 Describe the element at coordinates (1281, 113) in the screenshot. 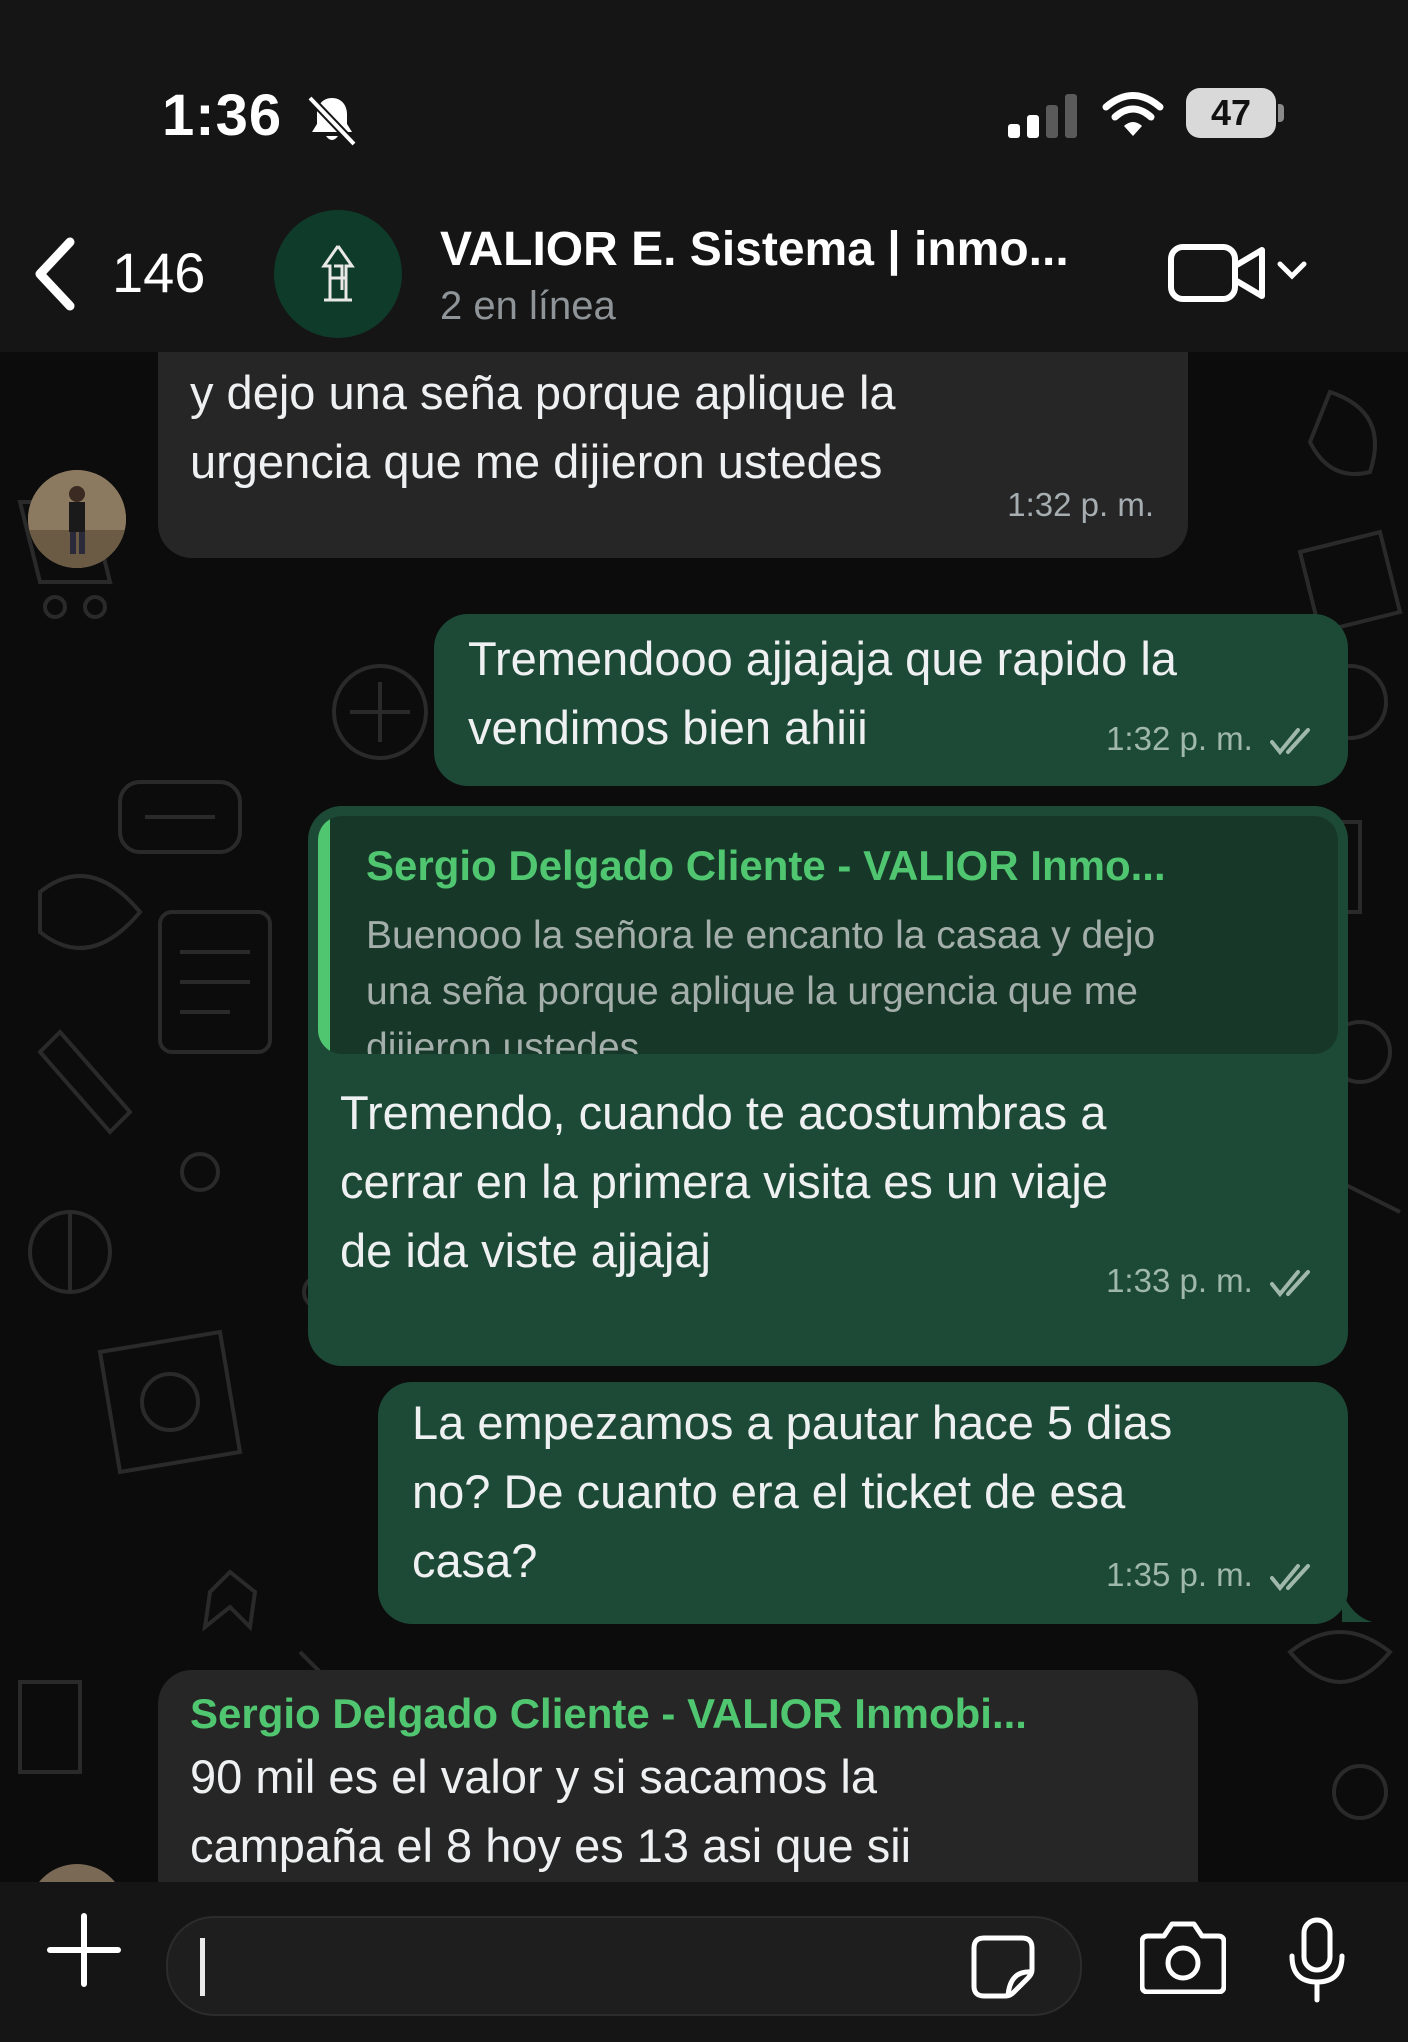

I see `battery-cap` at that location.